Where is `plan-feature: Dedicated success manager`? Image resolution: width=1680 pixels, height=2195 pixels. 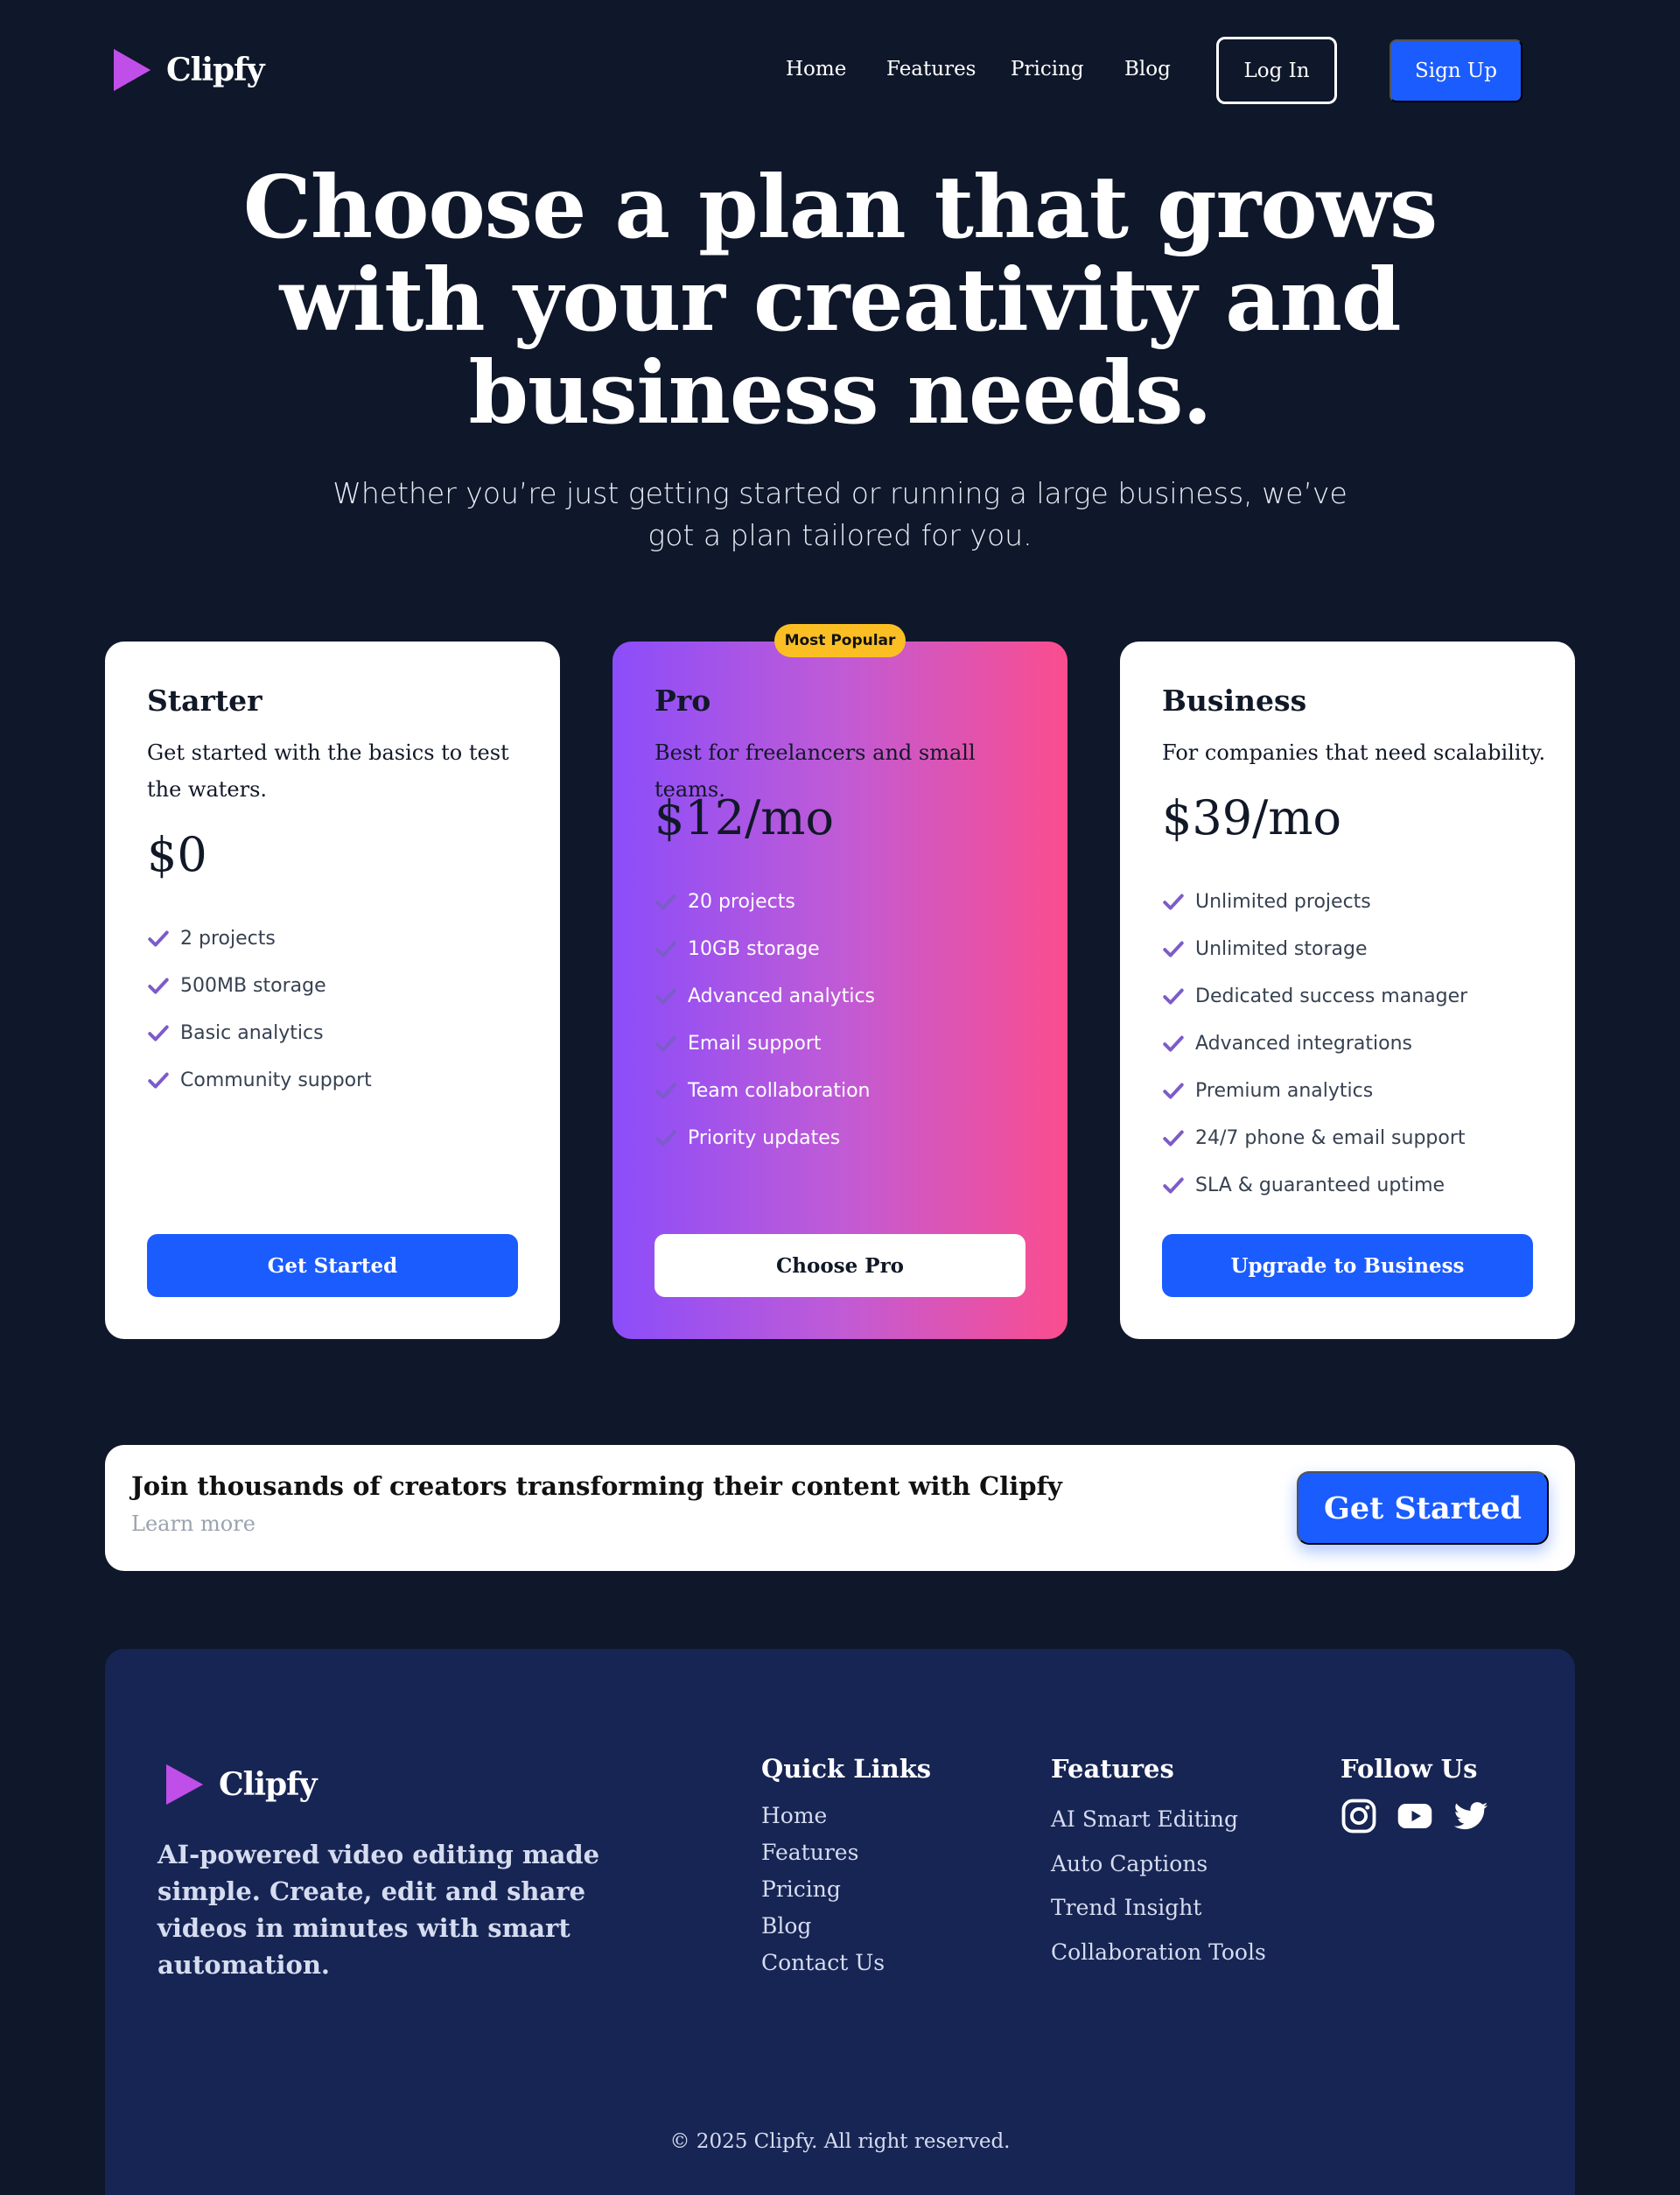 plan-feature: Dedicated success manager is located at coordinates (1314, 996).